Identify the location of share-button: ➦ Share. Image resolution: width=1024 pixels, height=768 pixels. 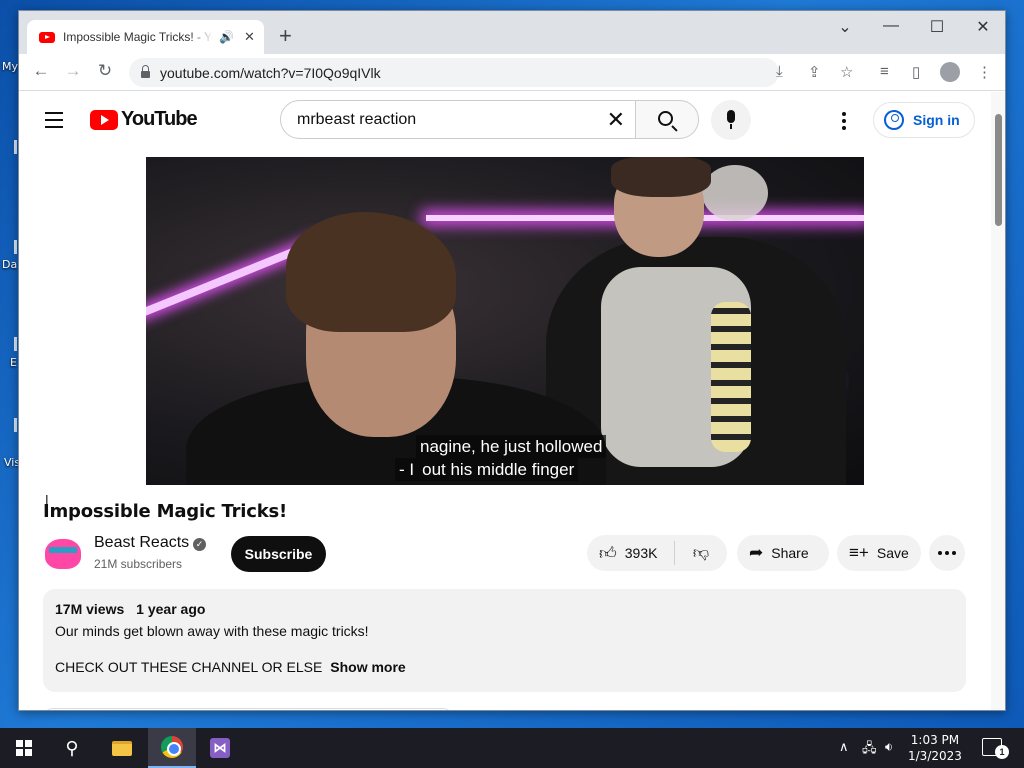
(783, 553).